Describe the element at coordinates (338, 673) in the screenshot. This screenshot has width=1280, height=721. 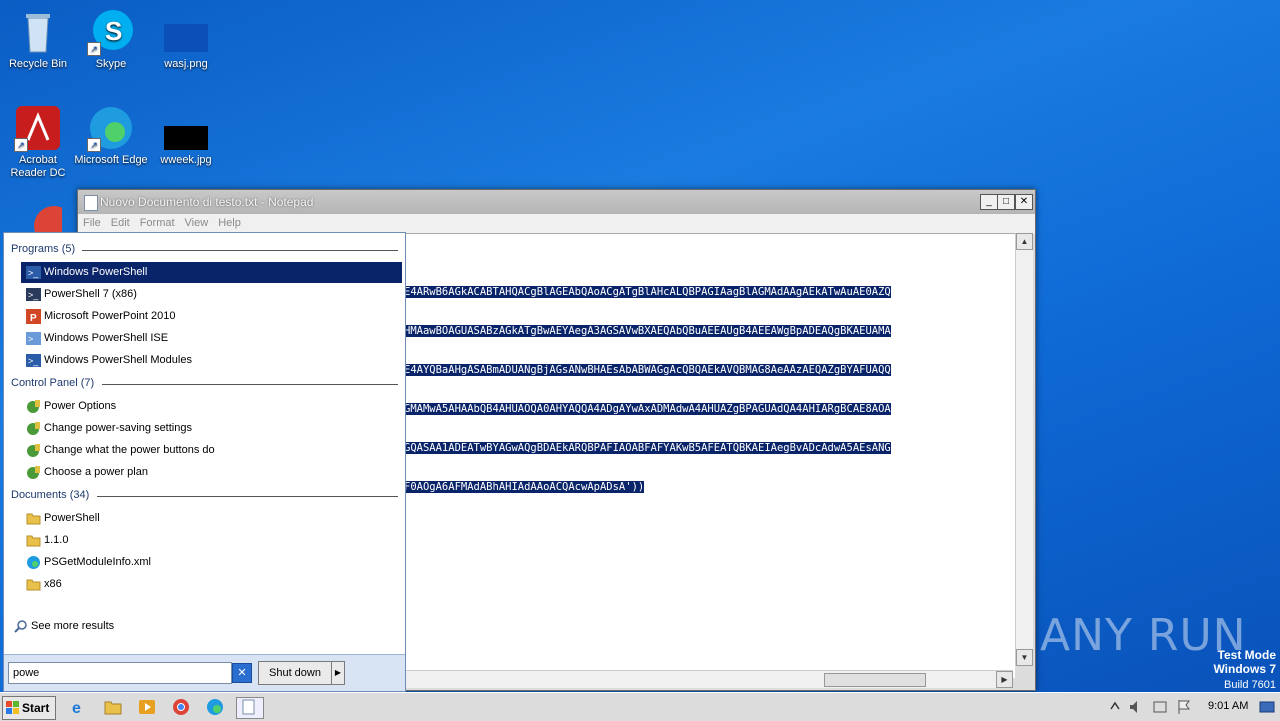
I see `shutdown-options-icon: ▶` at that location.